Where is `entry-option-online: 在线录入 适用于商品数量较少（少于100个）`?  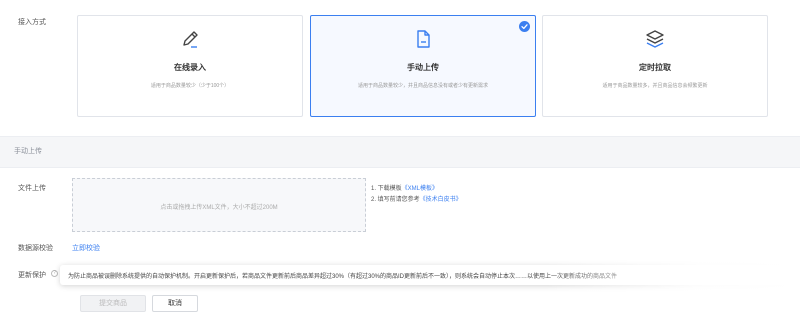 entry-option-online: 在线录入 适用于商品数量较少（少于100个） is located at coordinates (190, 66).